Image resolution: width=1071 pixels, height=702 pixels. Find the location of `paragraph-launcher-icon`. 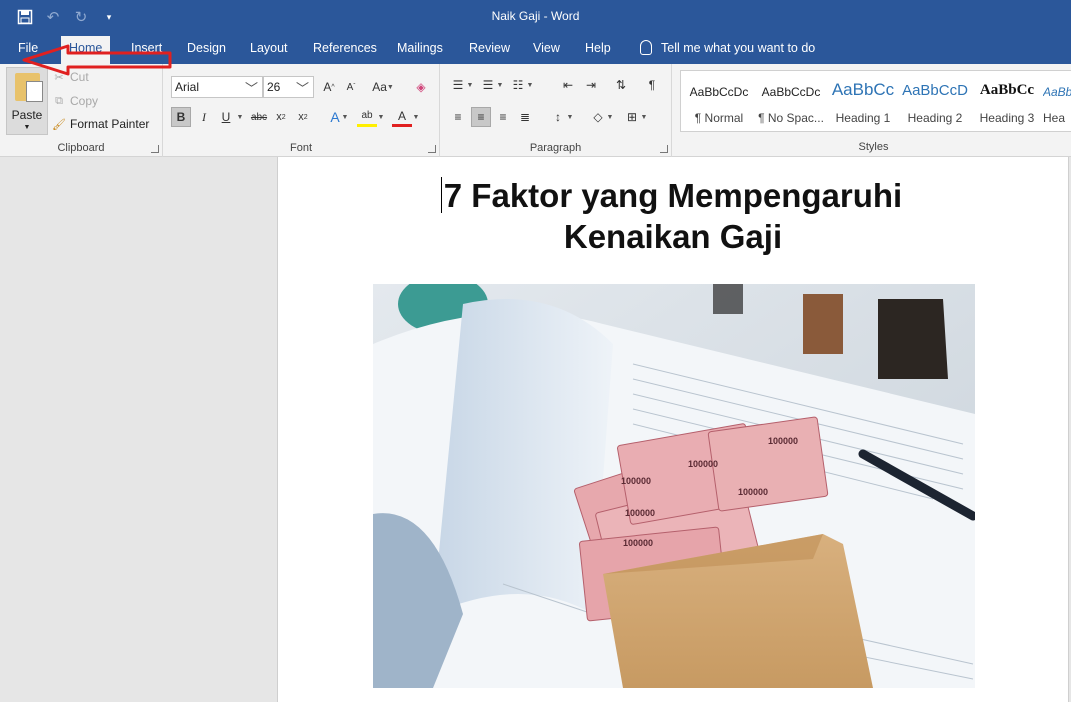

paragraph-launcher-icon is located at coordinates (664, 149).